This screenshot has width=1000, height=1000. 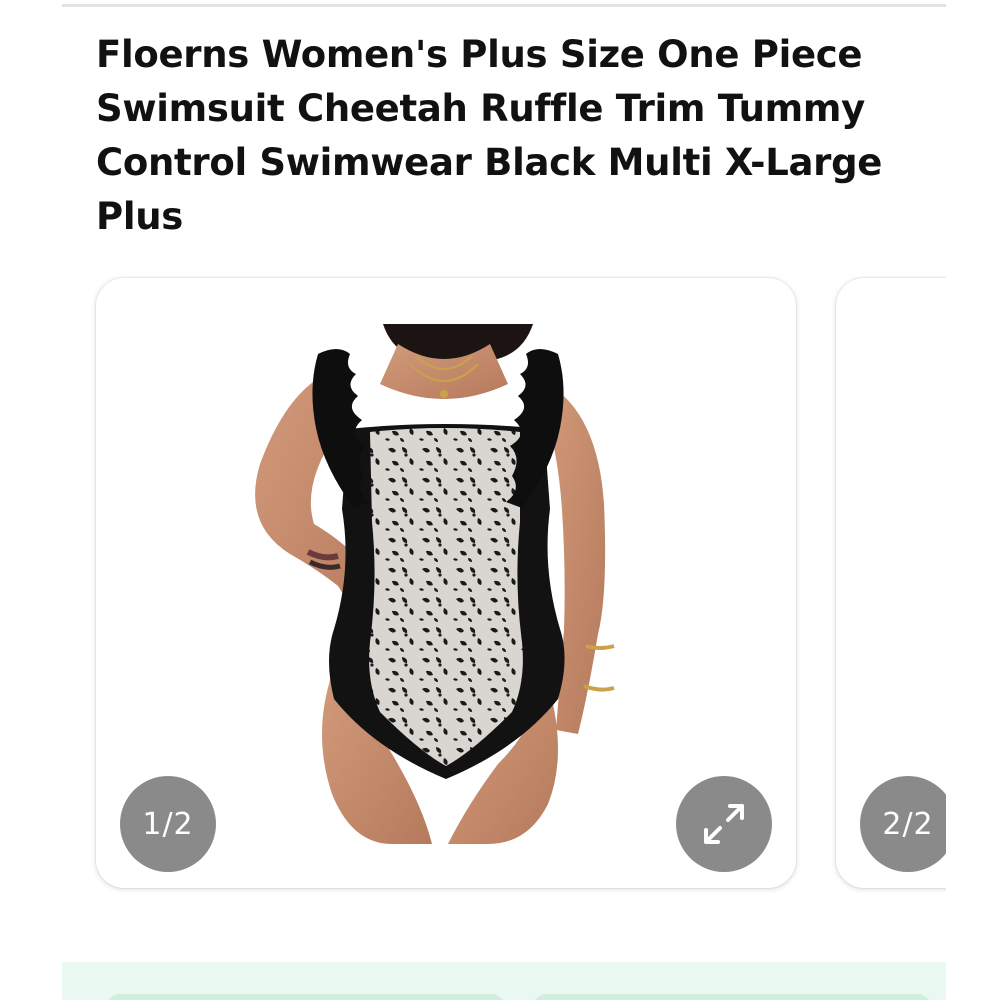 What do you see at coordinates (504, 5) in the screenshot?
I see `divider` at bounding box center [504, 5].